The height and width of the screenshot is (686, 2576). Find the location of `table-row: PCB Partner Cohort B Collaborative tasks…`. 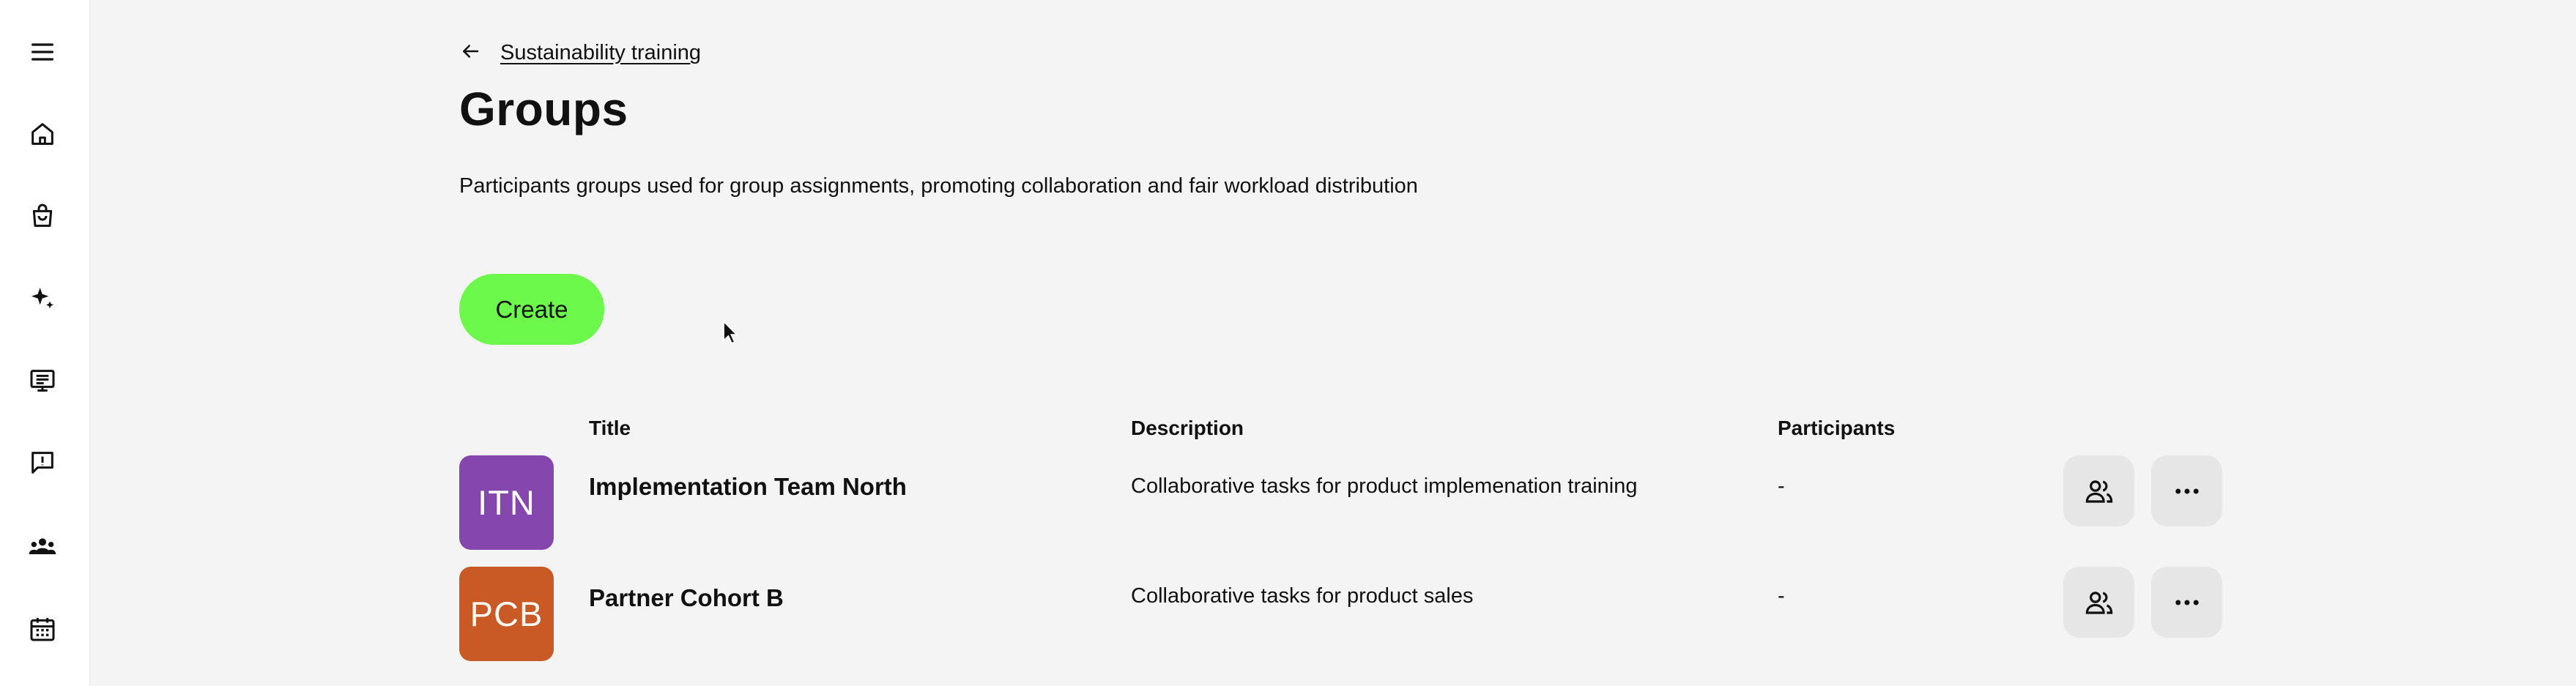

table-row: PCB Partner Cohort B Collaborative tasks… is located at coordinates (1382, 614).